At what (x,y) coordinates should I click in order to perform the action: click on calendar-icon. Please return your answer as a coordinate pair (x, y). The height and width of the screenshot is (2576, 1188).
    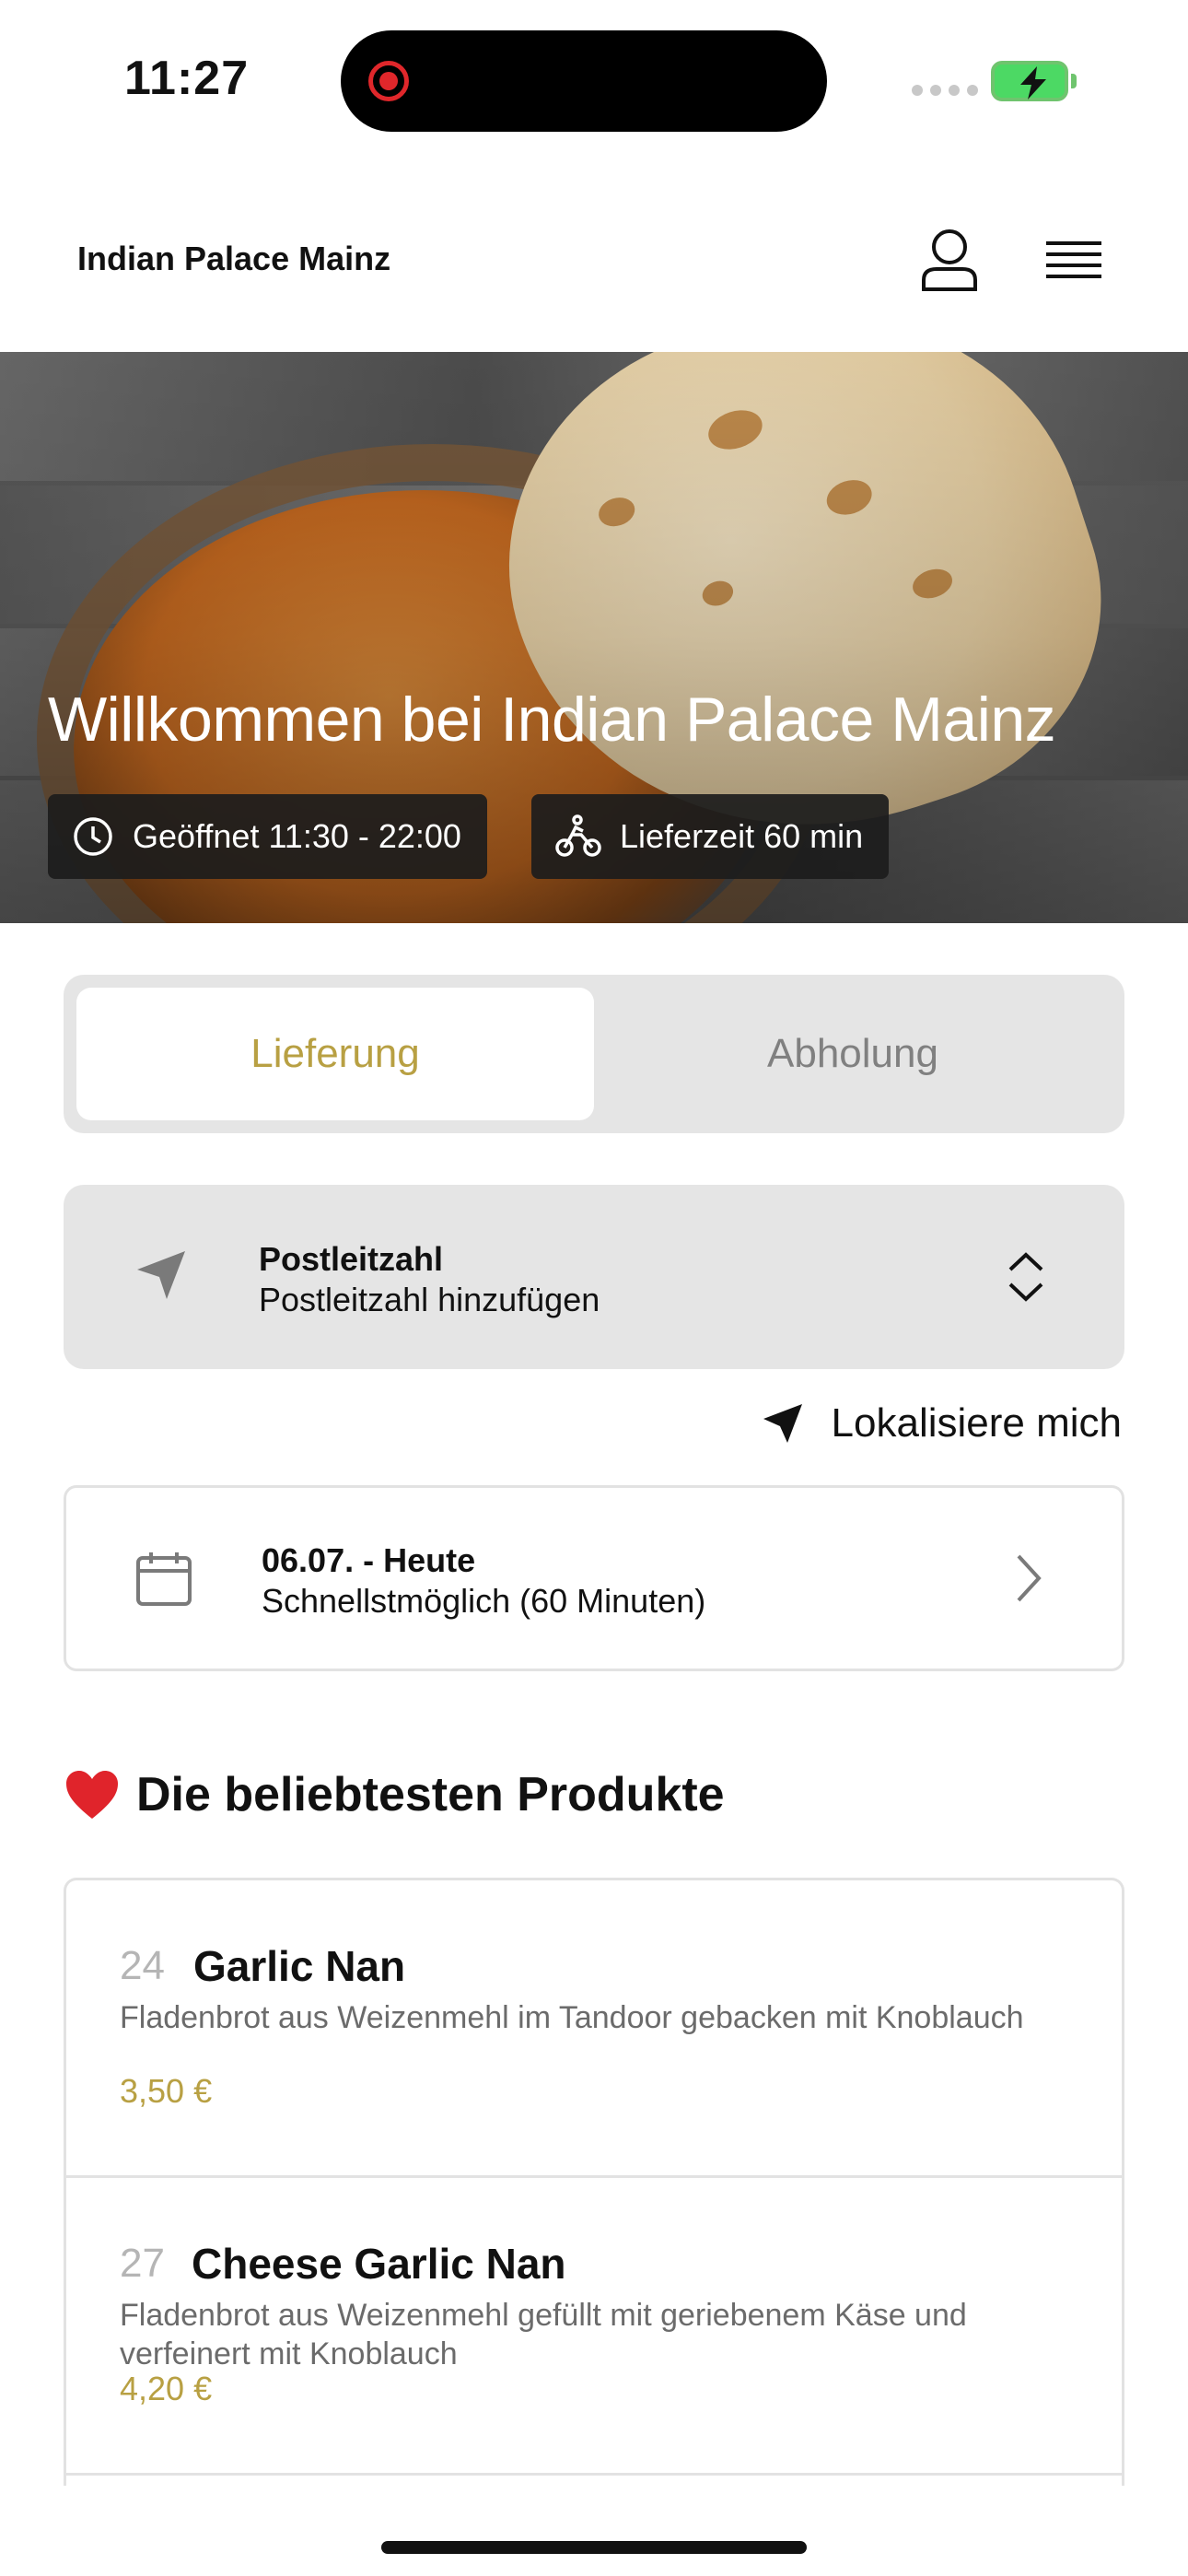
    Looking at the image, I should click on (164, 1579).